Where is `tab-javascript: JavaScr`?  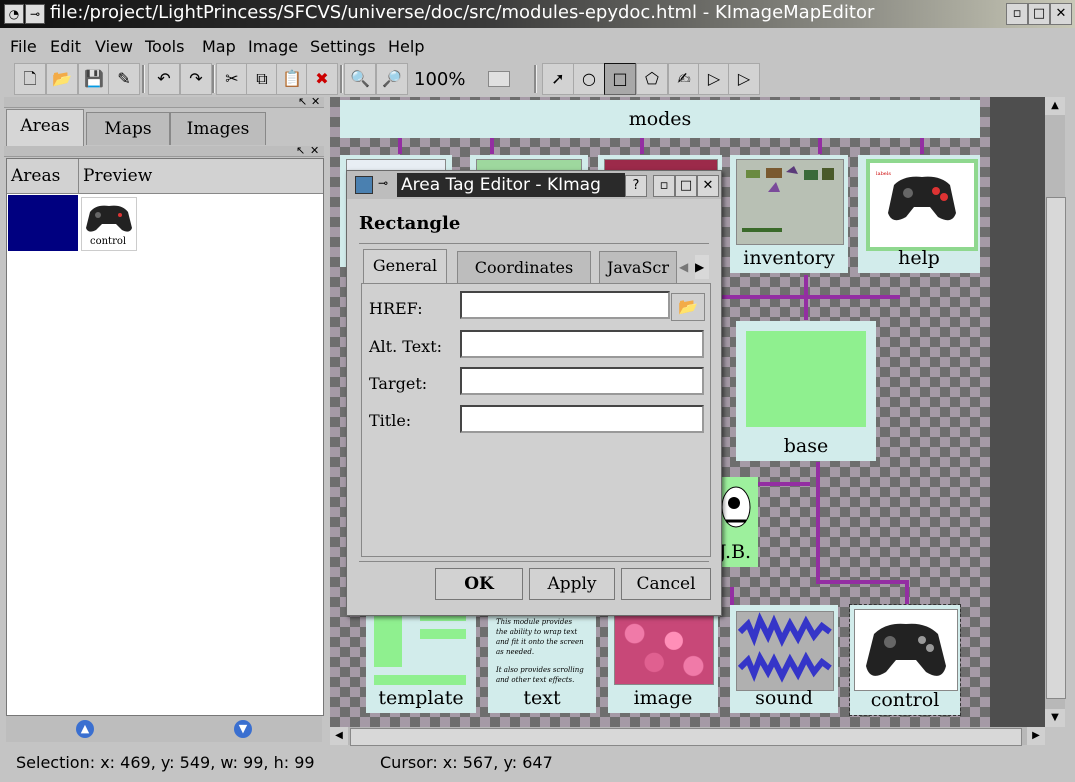
tab-javascript: JavaScr is located at coordinates (638, 267).